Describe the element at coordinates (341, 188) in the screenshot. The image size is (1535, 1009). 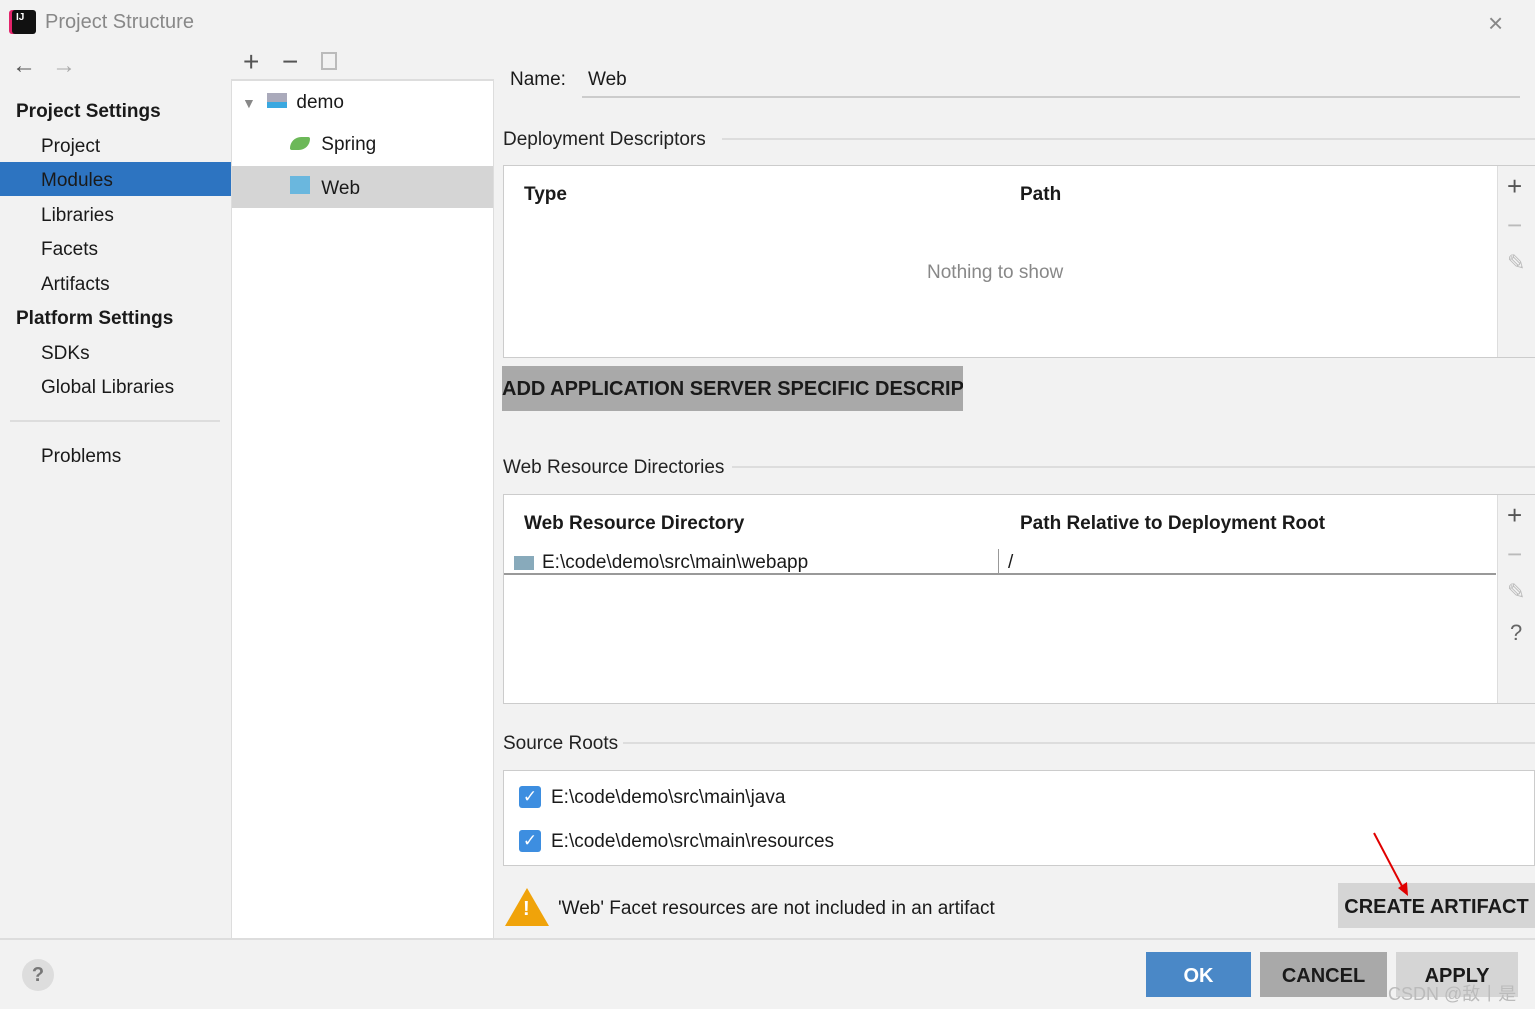
I see `tree-item-label: Web` at that location.